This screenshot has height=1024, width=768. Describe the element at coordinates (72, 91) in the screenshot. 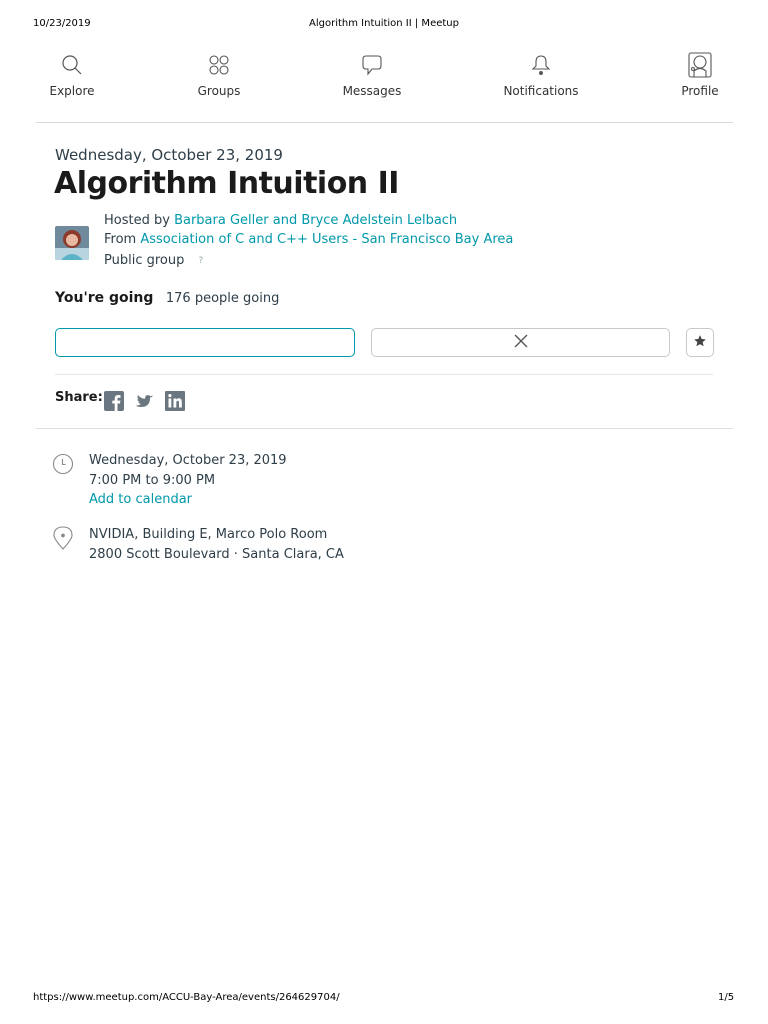

I see `nav-explore-label: Explore` at that location.